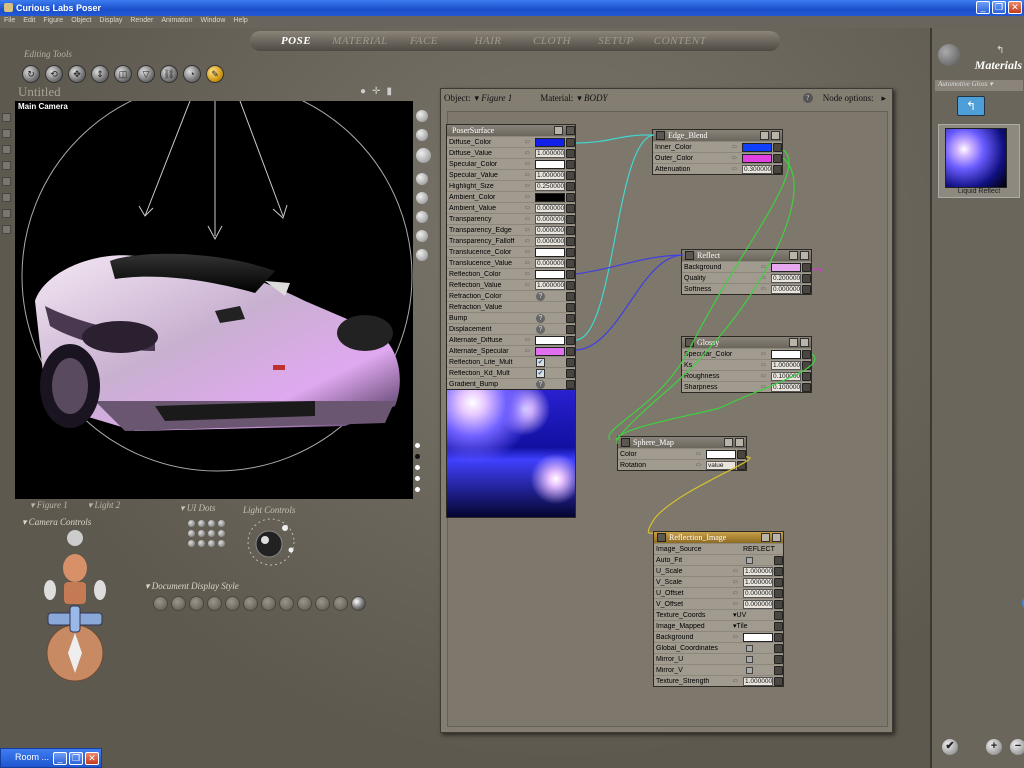  I want to click on object-dropdown: ▾ Figure 1, so click(494, 98).